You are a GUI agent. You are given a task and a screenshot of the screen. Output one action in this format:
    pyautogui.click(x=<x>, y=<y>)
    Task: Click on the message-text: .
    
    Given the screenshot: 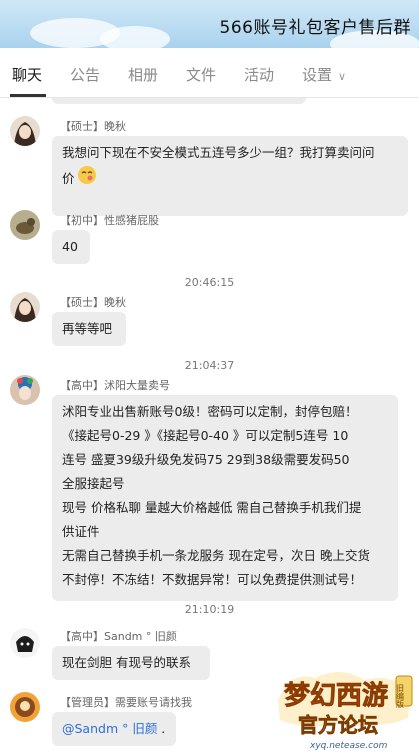 What is the action you would take?
    pyautogui.click(x=161, y=728)
    